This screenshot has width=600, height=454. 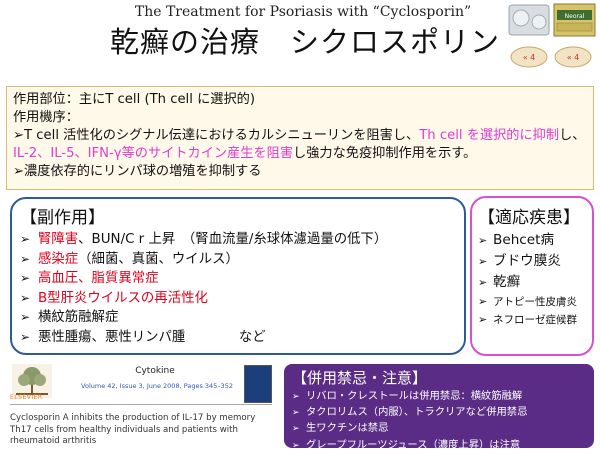 What do you see at coordinates (238, 279) in the screenshot?
I see `side-effect-item: 高血圧、脂質異常症` at bounding box center [238, 279].